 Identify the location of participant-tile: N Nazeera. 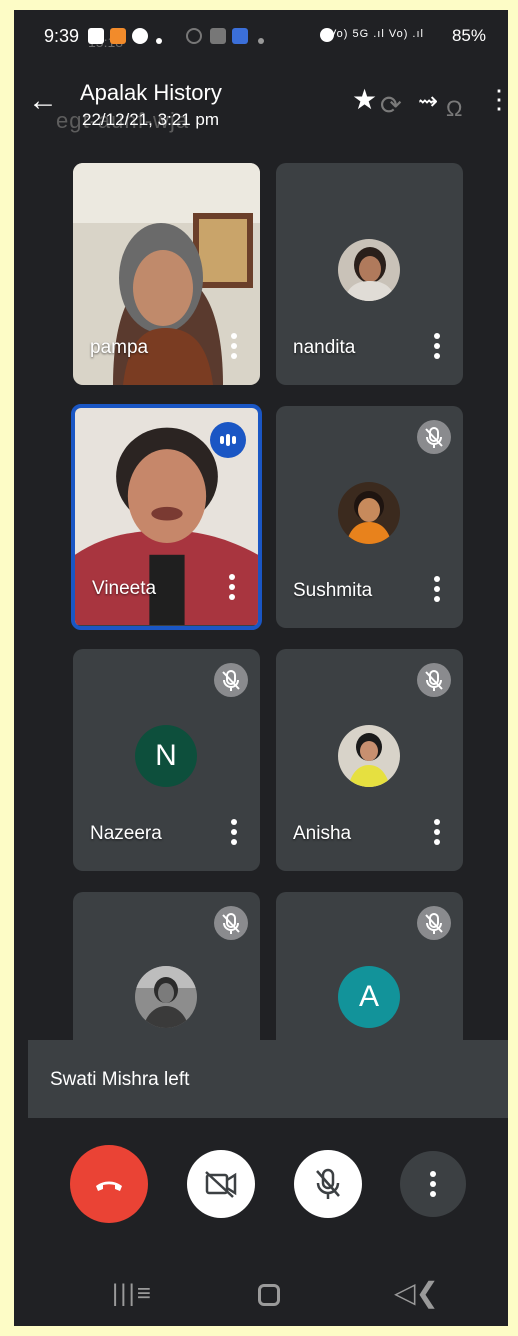
(166, 760).